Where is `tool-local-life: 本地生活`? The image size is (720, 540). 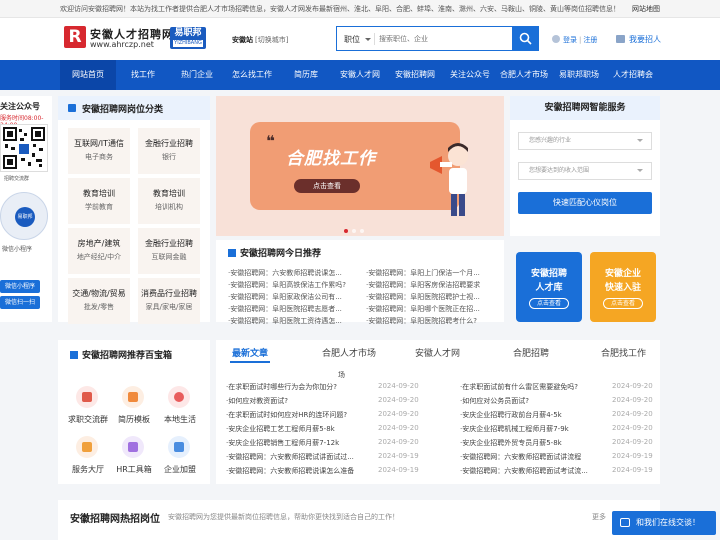
tool-local-life: 本地生活 is located at coordinates (180, 408).